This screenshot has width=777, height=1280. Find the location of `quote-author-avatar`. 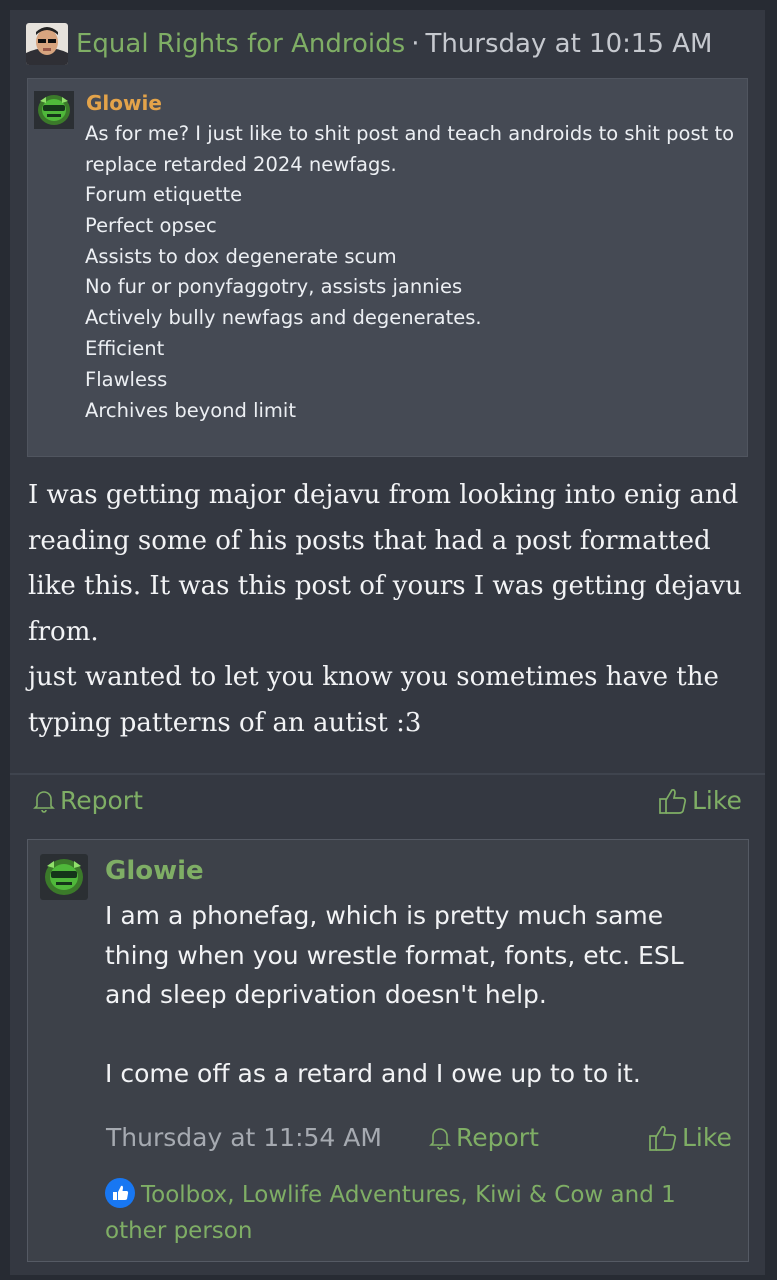

quote-author-avatar is located at coordinates (54, 110).